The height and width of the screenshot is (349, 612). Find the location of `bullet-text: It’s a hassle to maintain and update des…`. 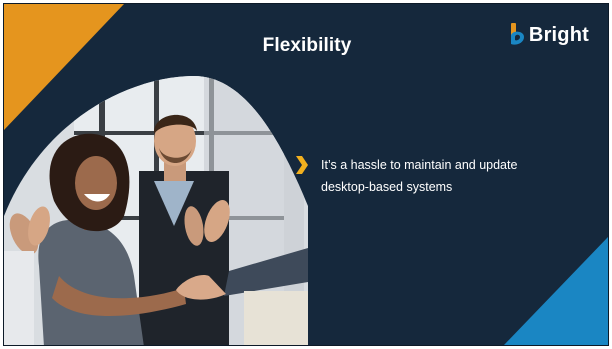

bullet-text: It’s a hassle to maintain and update des… is located at coordinates (419, 176).